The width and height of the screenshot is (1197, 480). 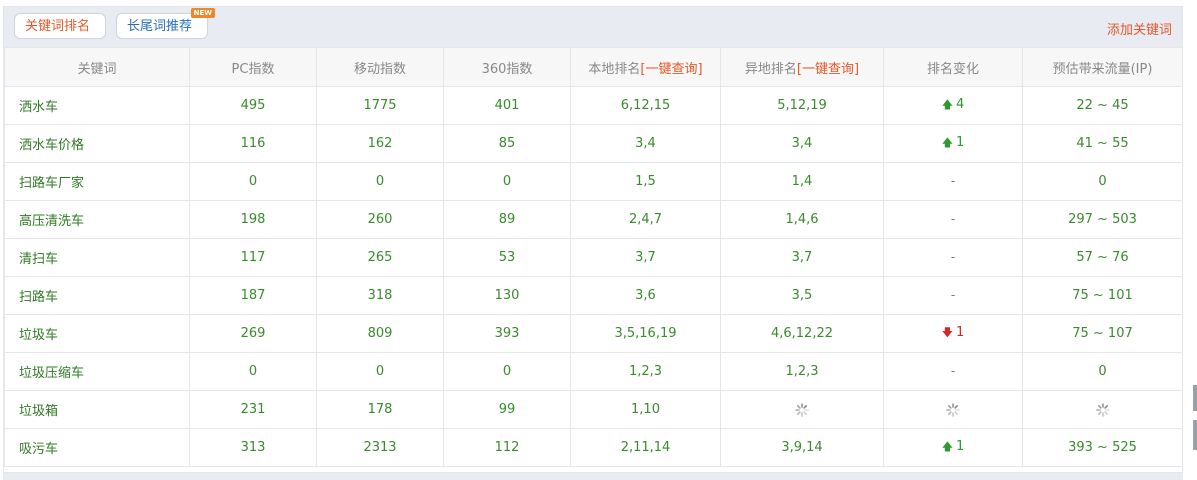 I want to click on remote-rank-value: 3,7, so click(x=802, y=257).